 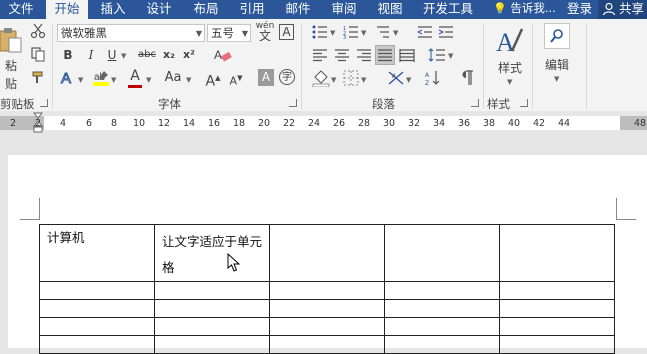 What do you see at coordinates (159, 9) in the screenshot?
I see `tab-design: 设计` at bounding box center [159, 9].